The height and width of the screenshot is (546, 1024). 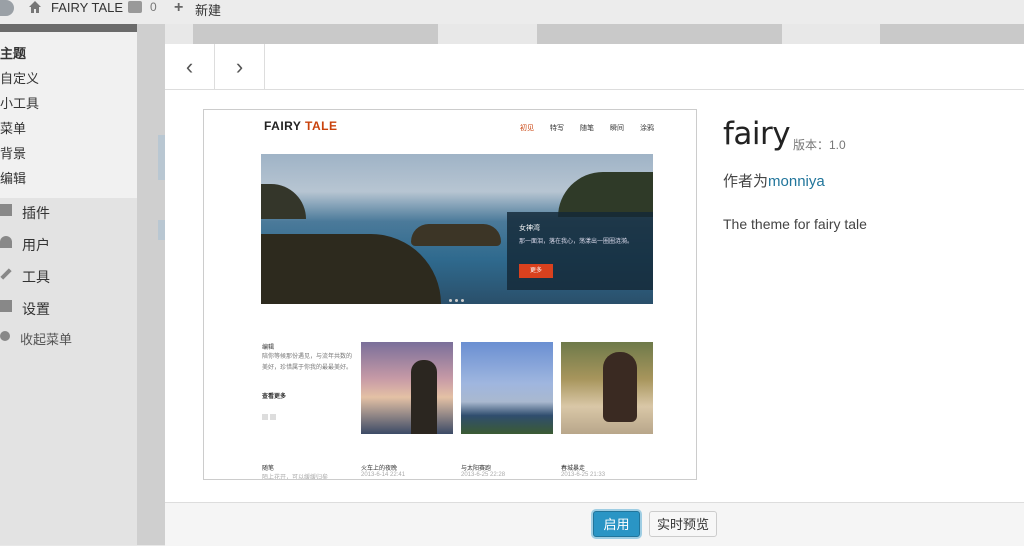 I want to click on new-content-link: 新建, so click(x=208, y=9).